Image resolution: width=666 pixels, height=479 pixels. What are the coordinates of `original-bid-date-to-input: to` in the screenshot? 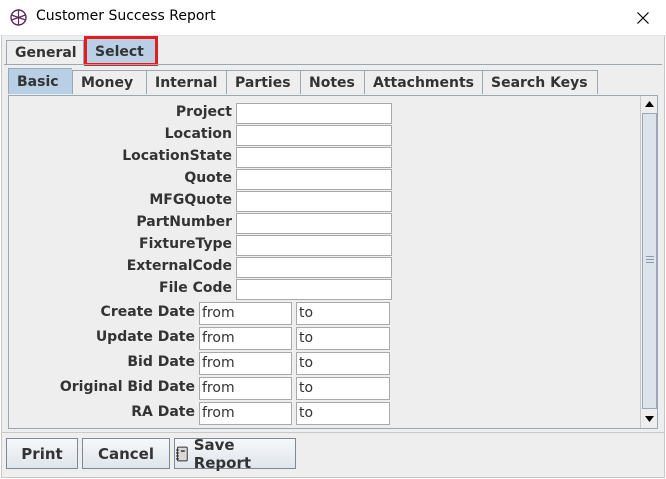 It's located at (343, 388).